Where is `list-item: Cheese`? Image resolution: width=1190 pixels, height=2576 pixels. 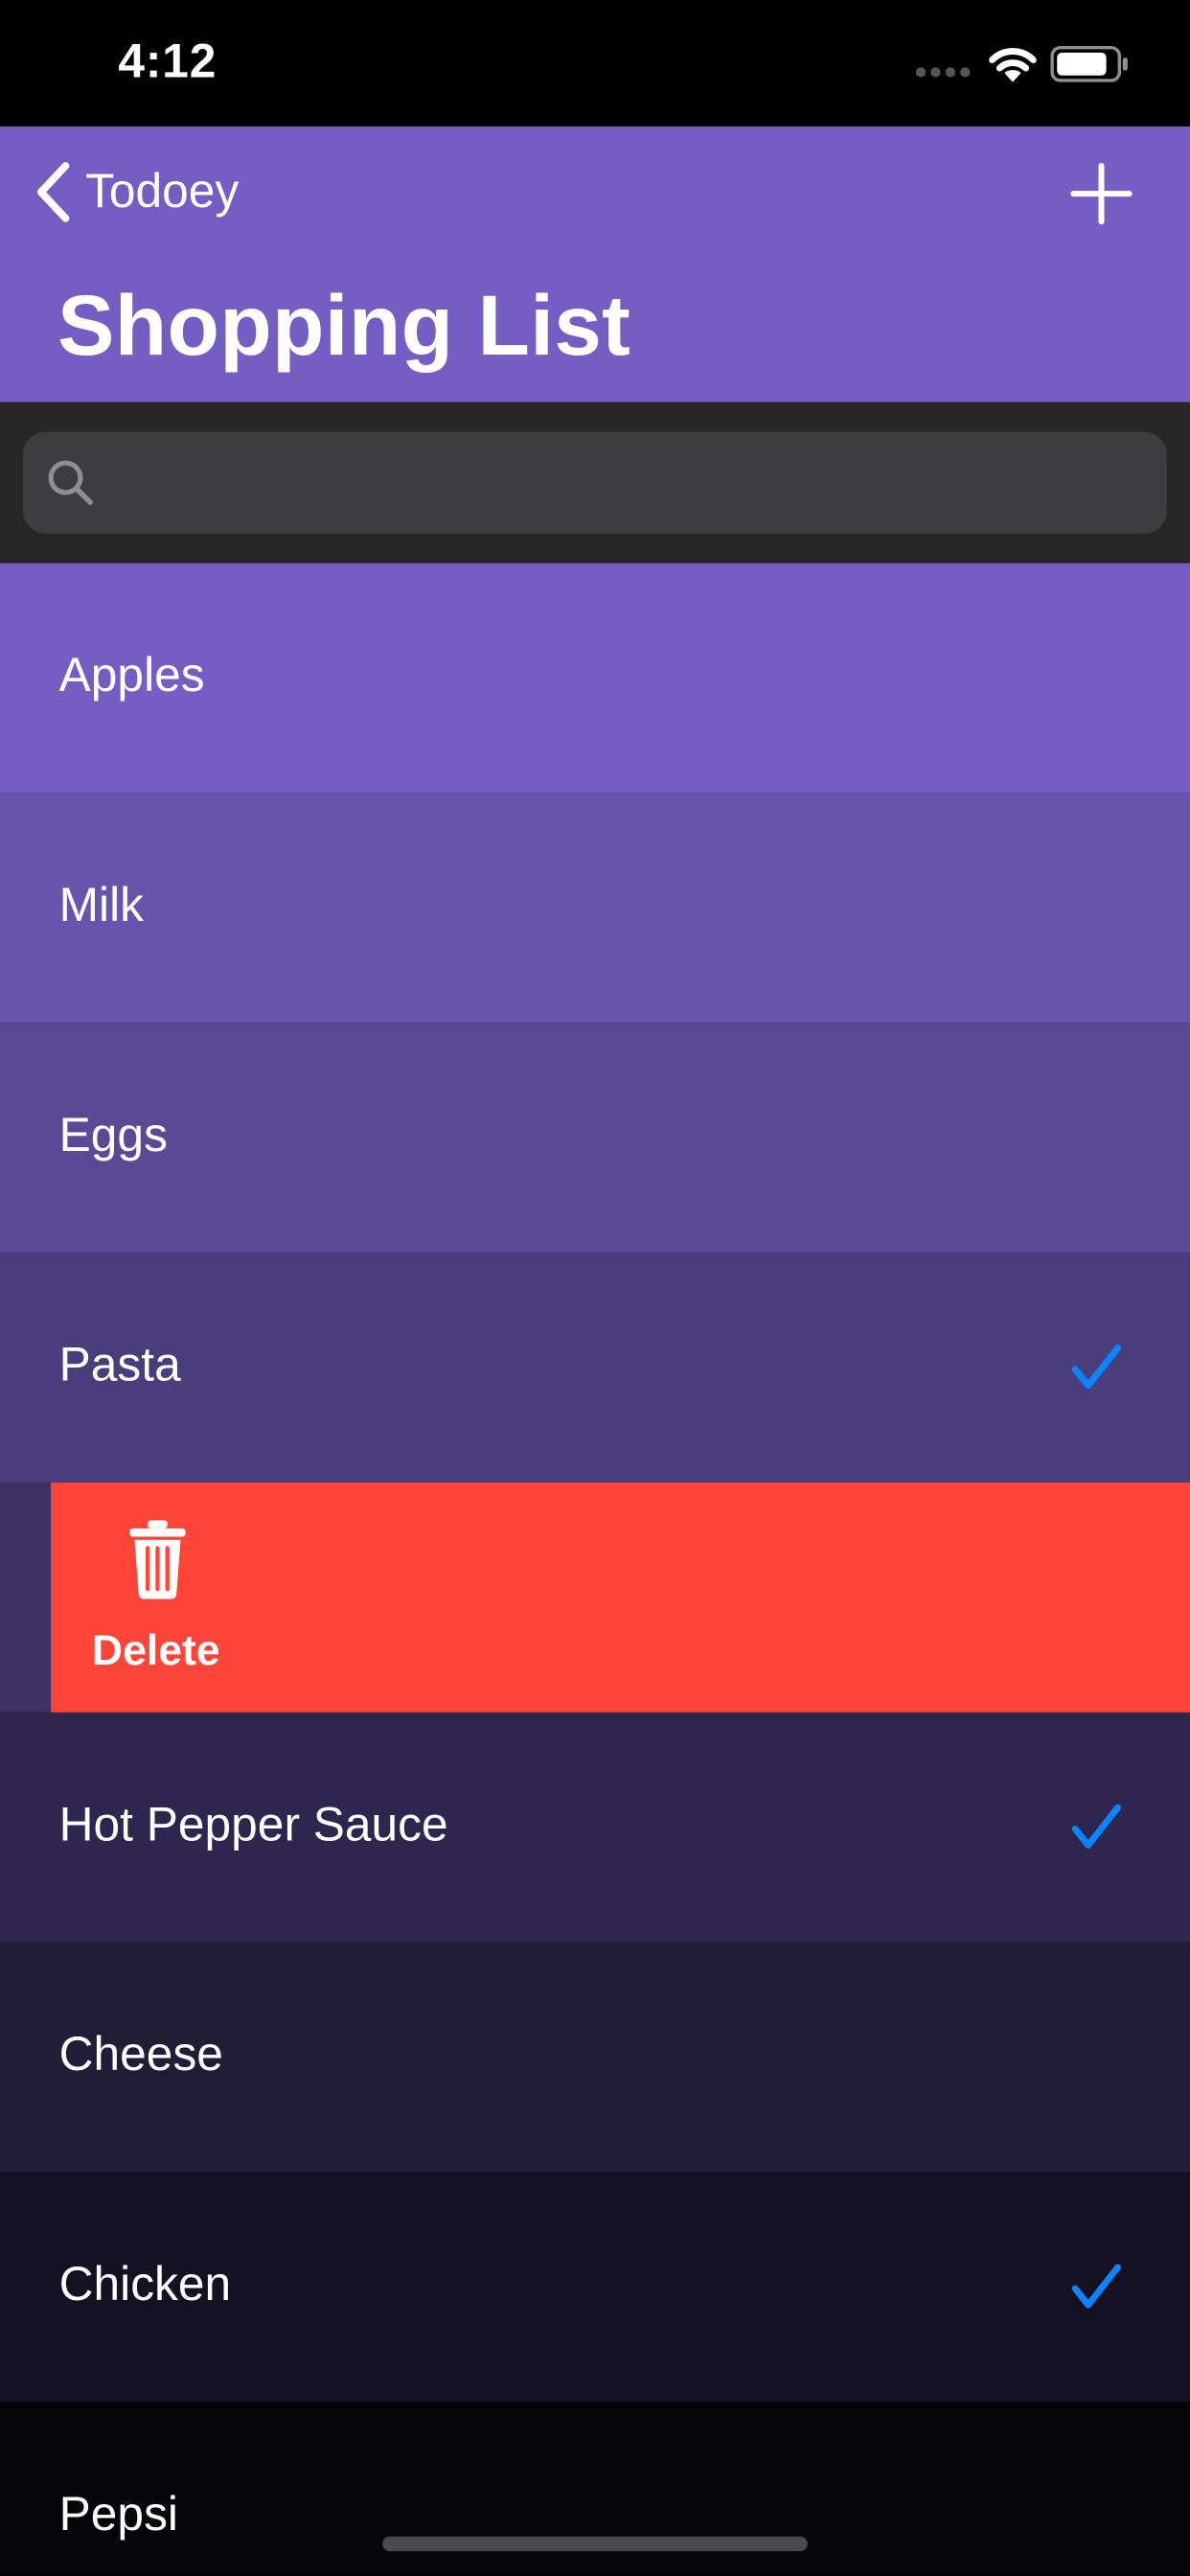
list-item: Cheese is located at coordinates (595, 2057).